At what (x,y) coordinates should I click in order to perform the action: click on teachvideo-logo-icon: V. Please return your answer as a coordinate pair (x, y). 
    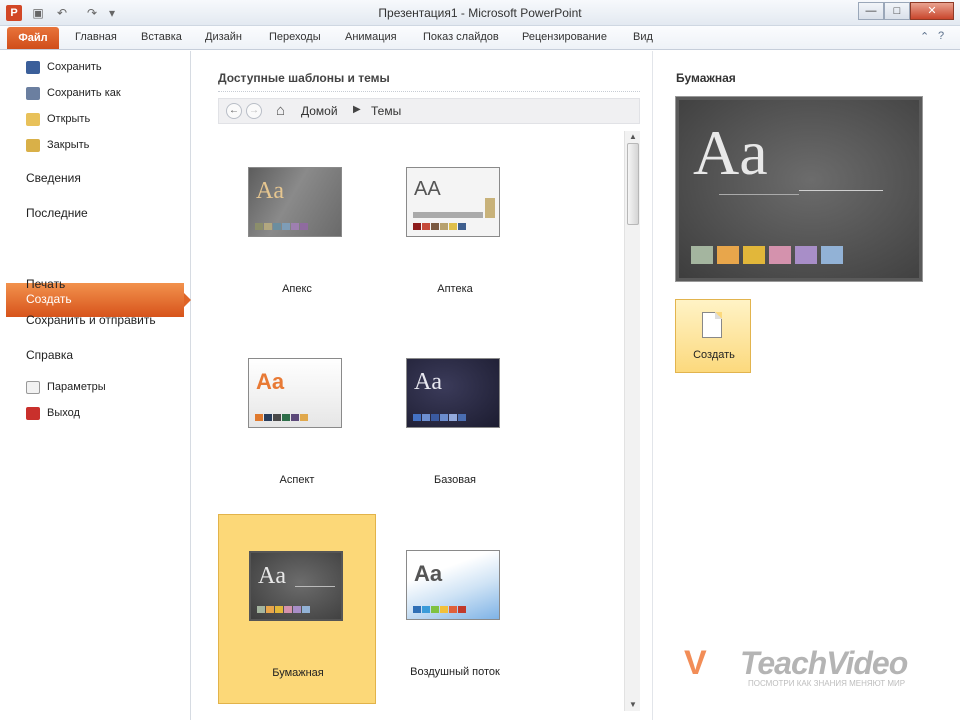
    Looking at the image, I should click on (695, 663).